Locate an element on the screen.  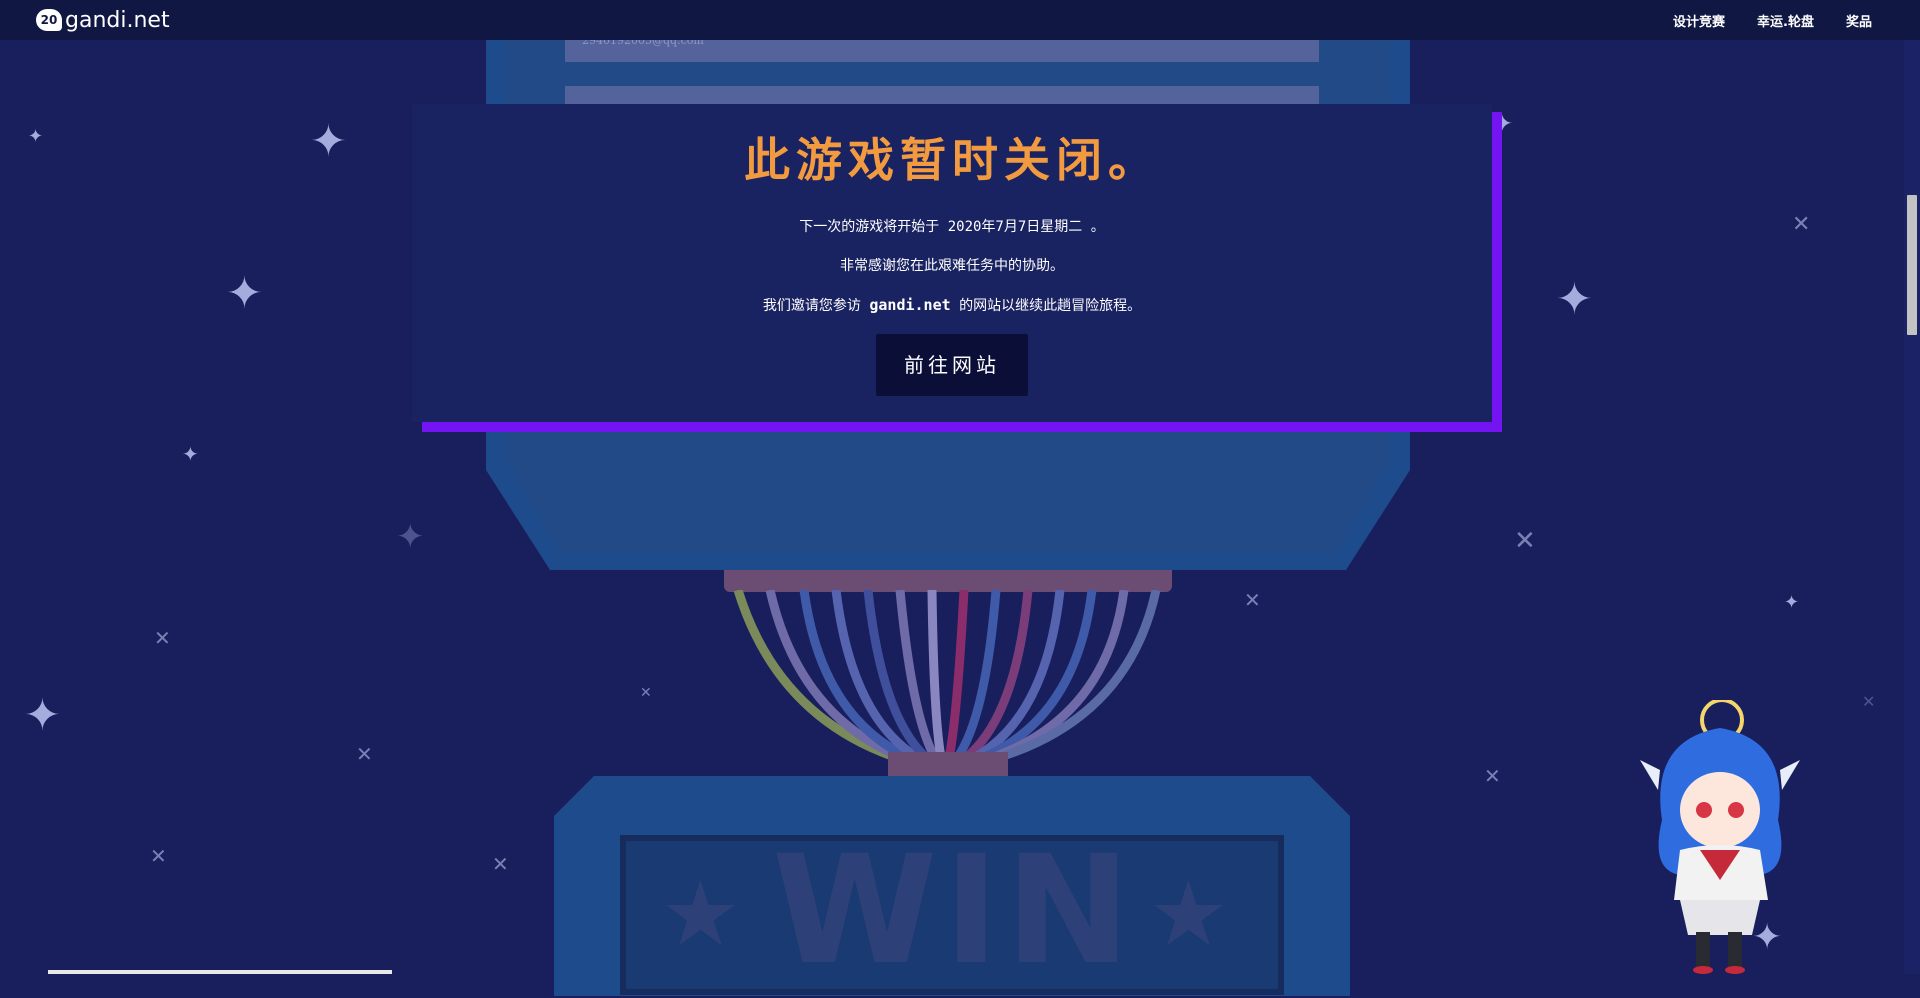
machine-wires is located at coordinates (947, 680).